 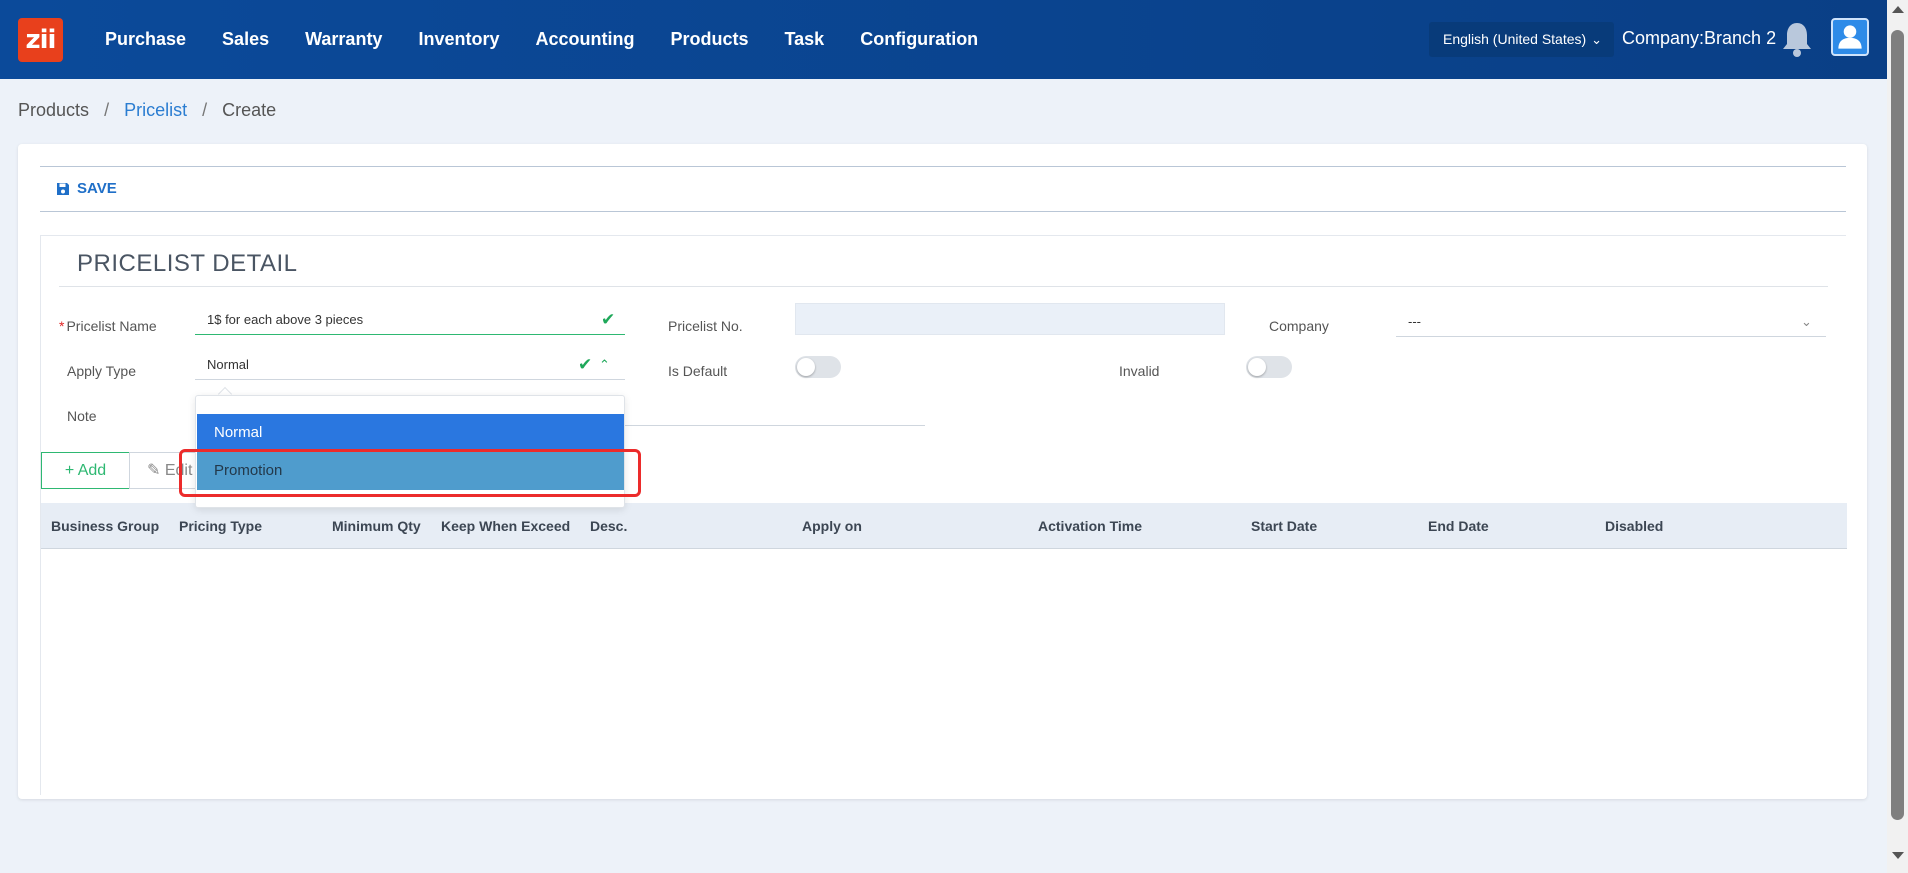 What do you see at coordinates (1850, 37) in the screenshot?
I see `user-avatar-icon` at bounding box center [1850, 37].